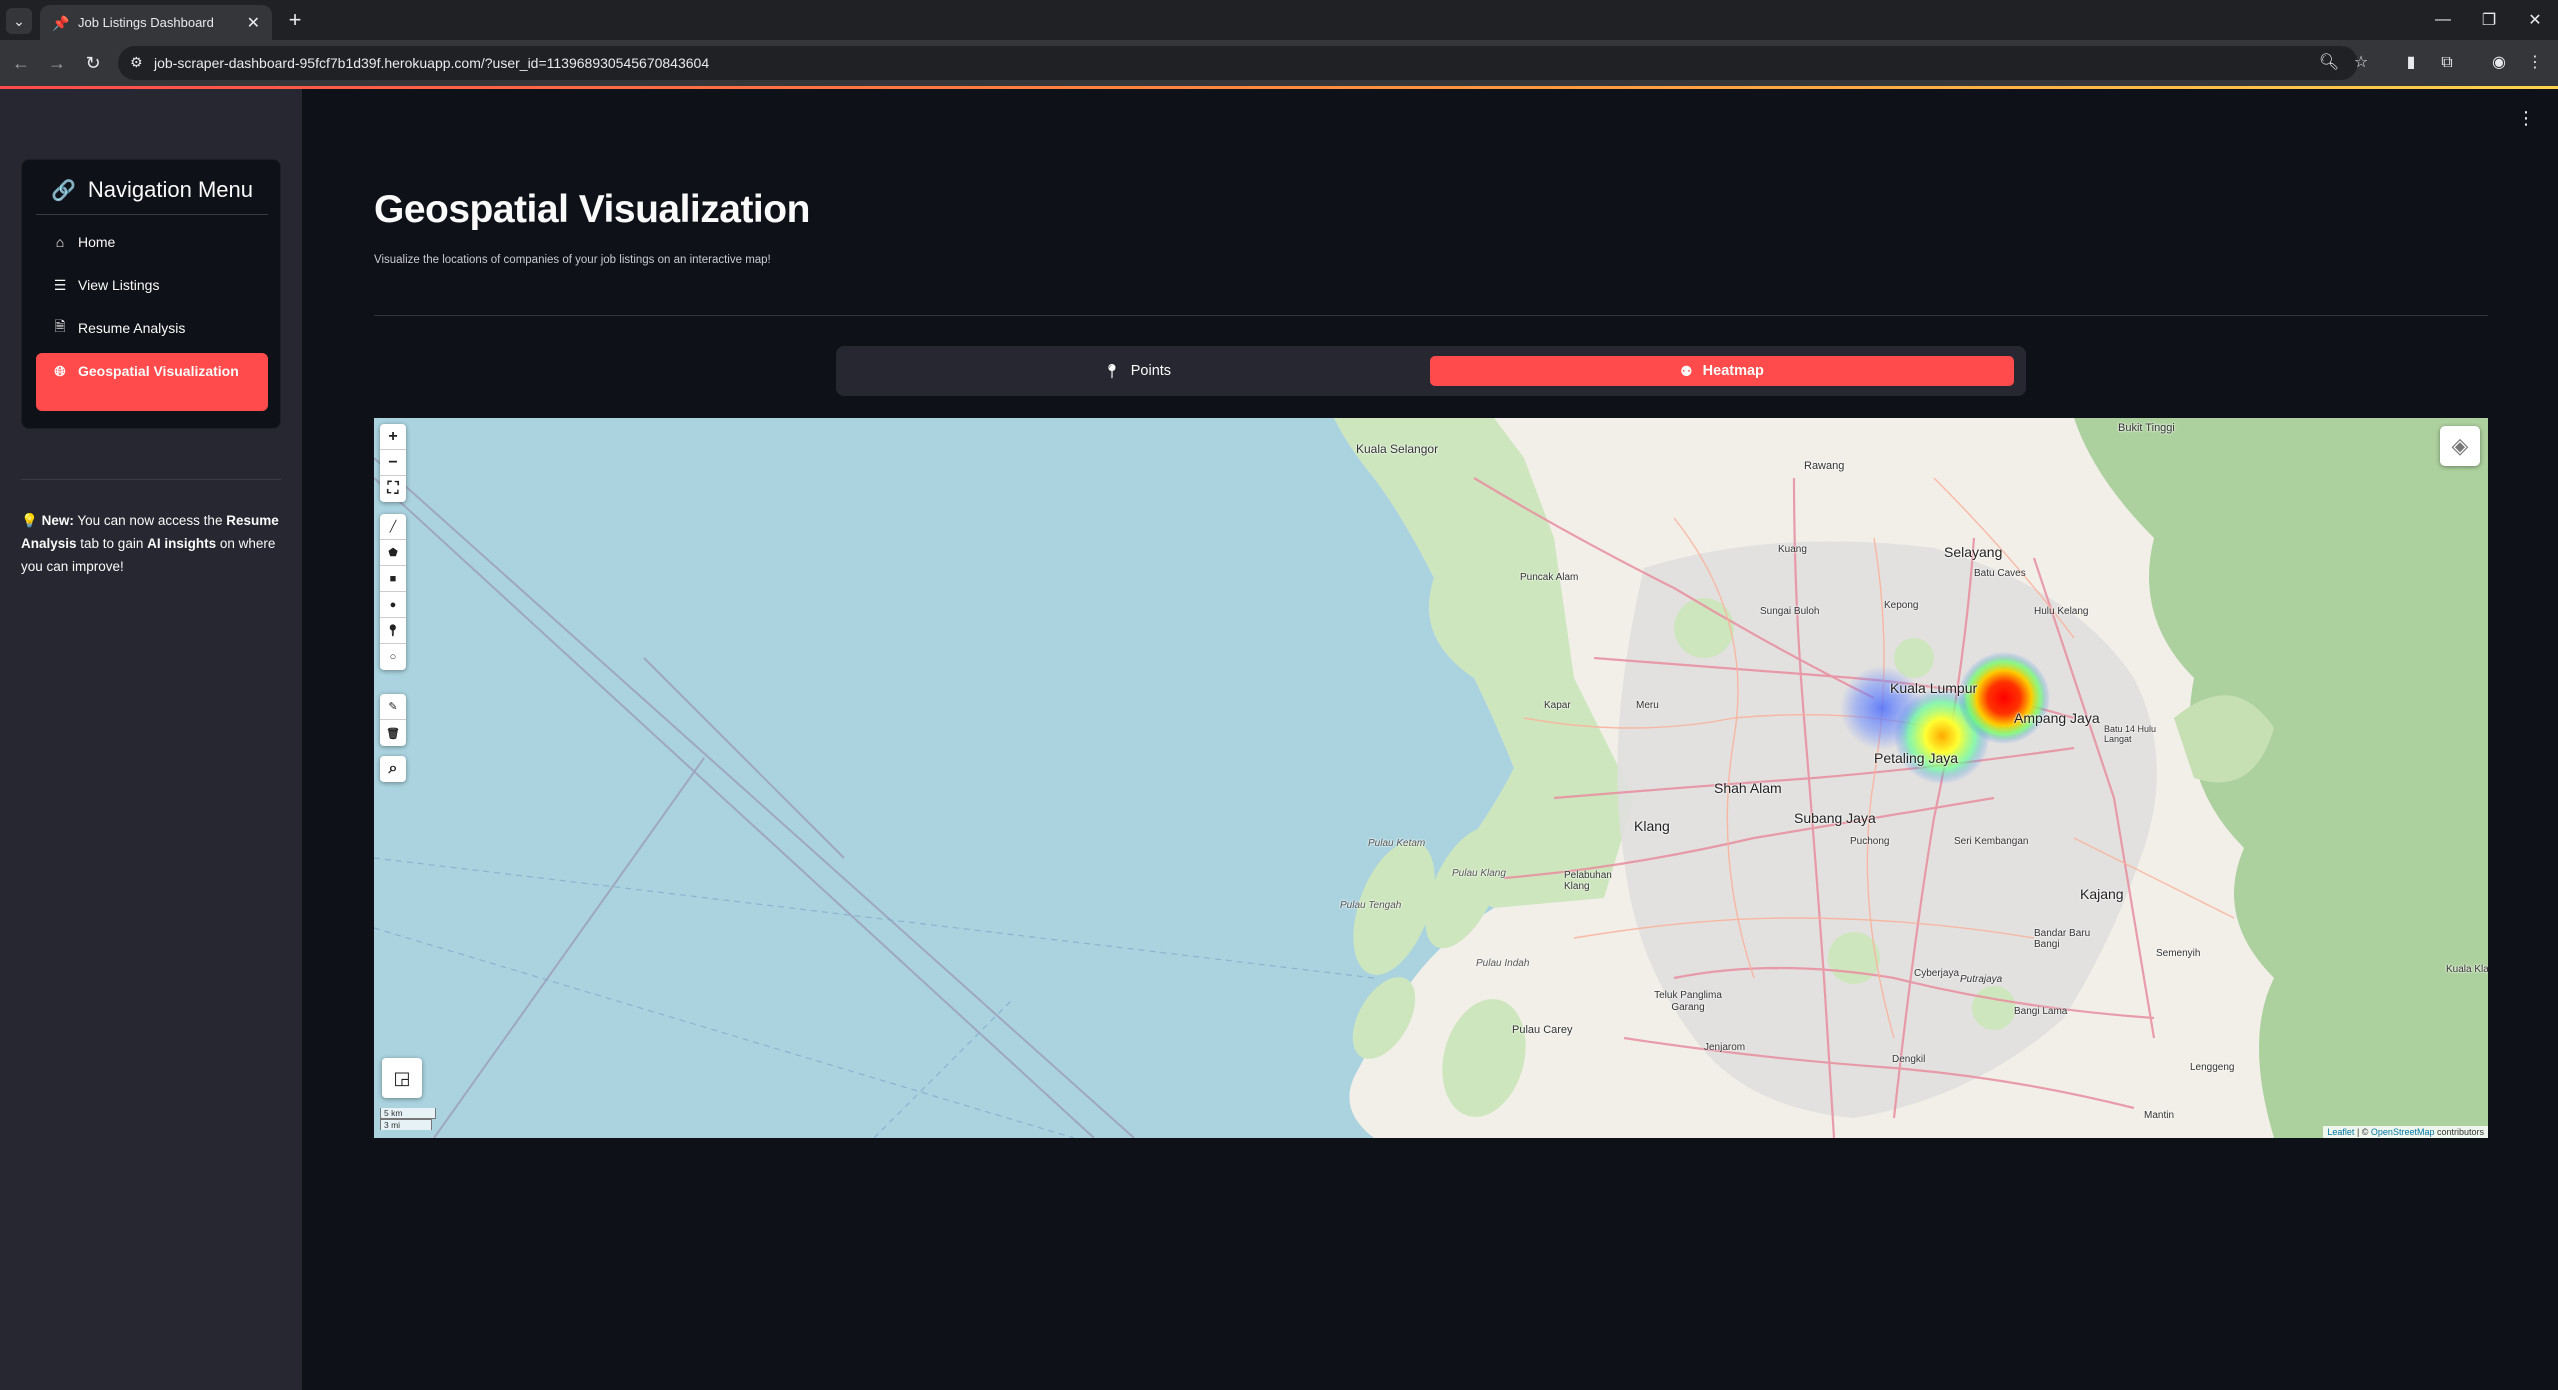  Describe the element at coordinates (1503, 963) in the screenshot. I see `map-label: Pulau Indah` at that location.